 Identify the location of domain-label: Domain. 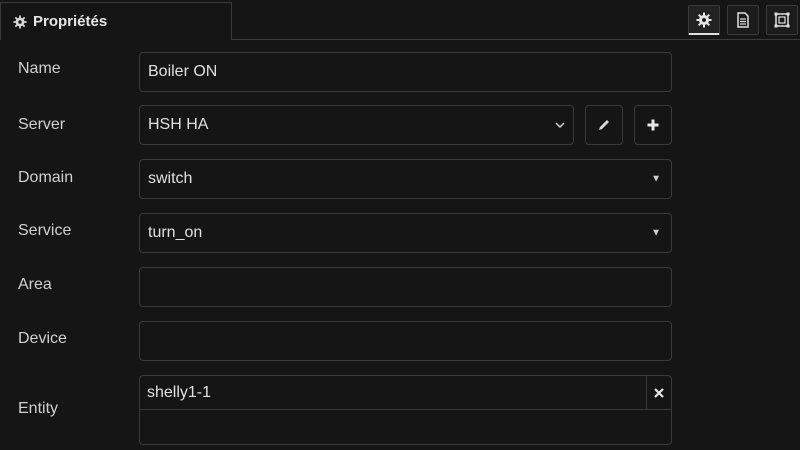
(46, 177).